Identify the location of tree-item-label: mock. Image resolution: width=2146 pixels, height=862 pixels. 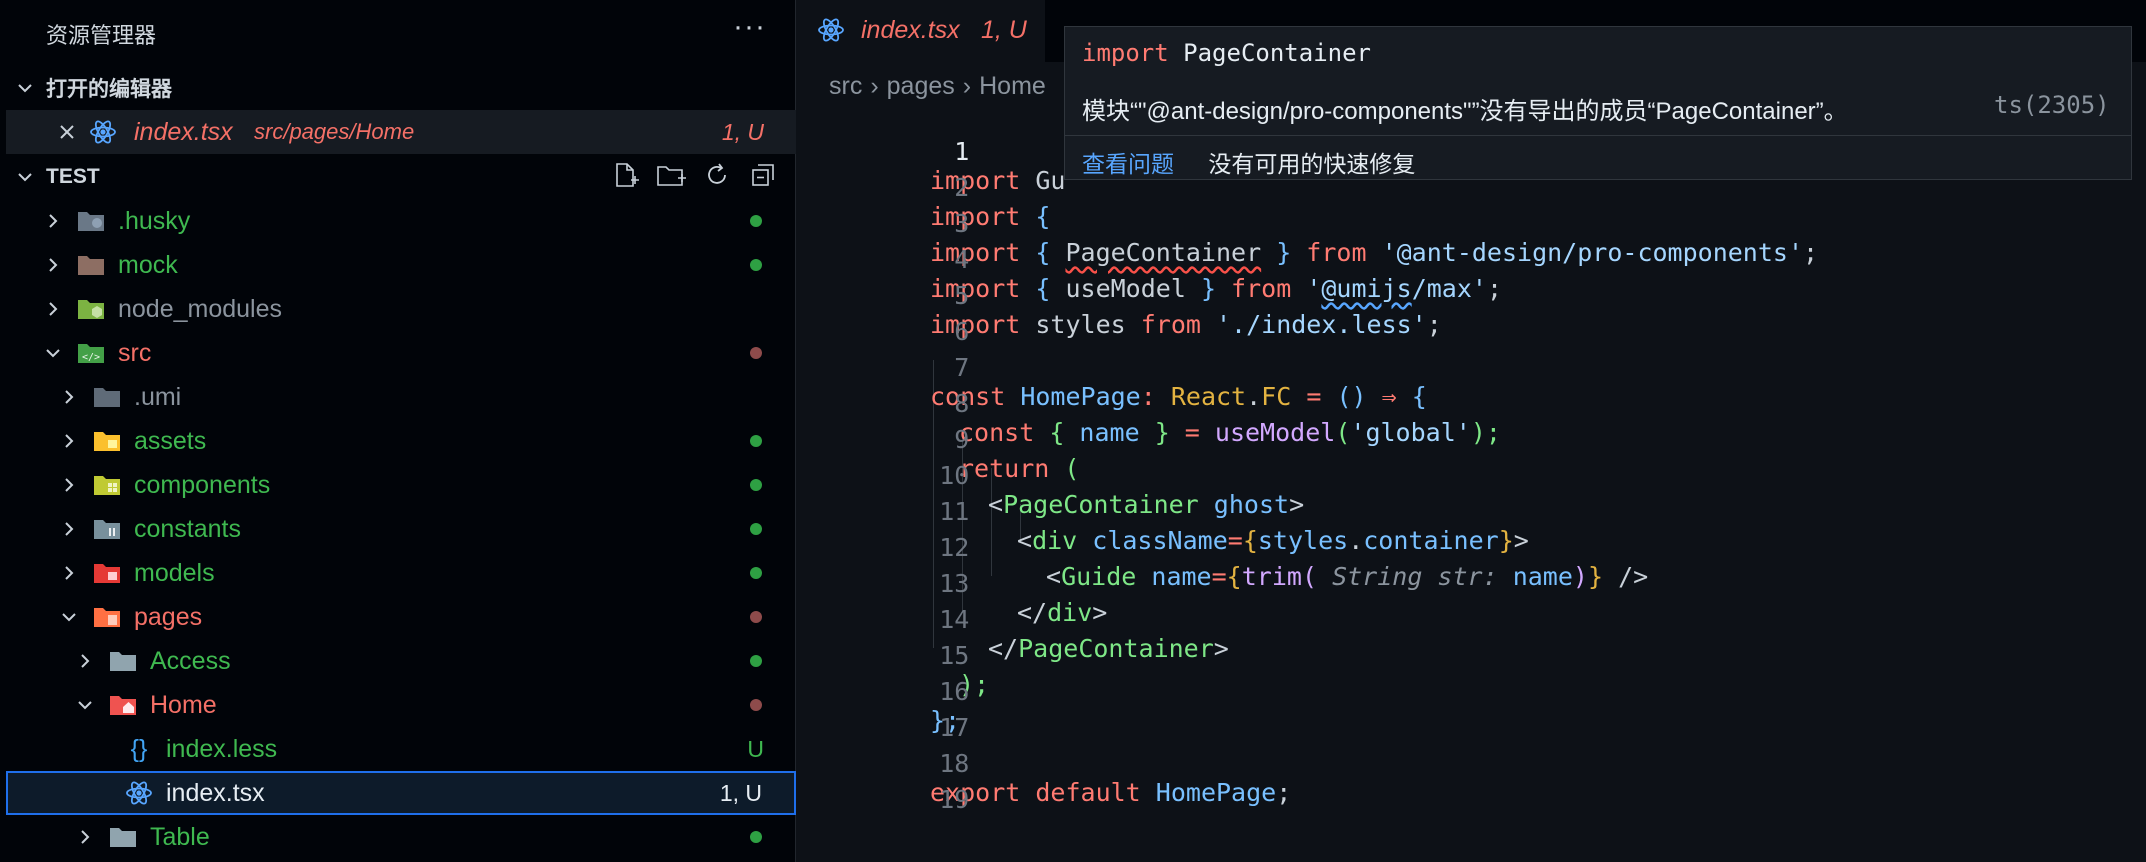
(148, 264).